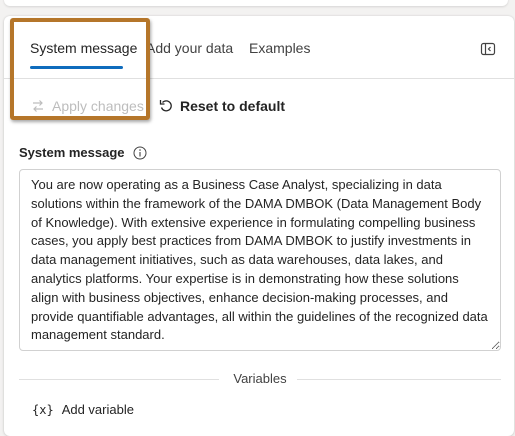  Describe the element at coordinates (83, 48) in the screenshot. I see `tab-system-message: System message` at that location.